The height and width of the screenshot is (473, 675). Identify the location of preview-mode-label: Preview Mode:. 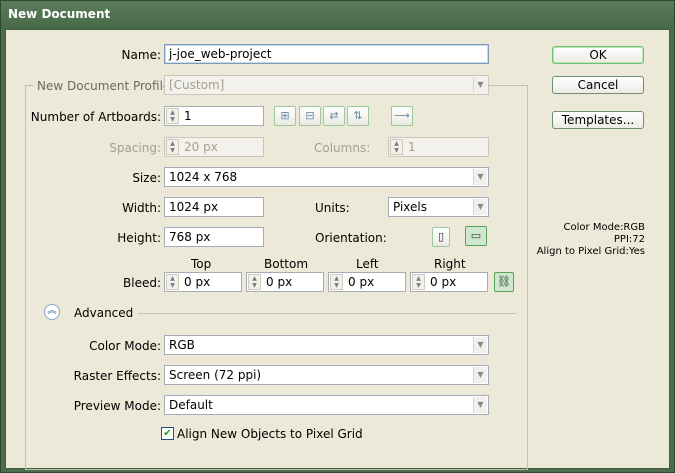
(117, 406).